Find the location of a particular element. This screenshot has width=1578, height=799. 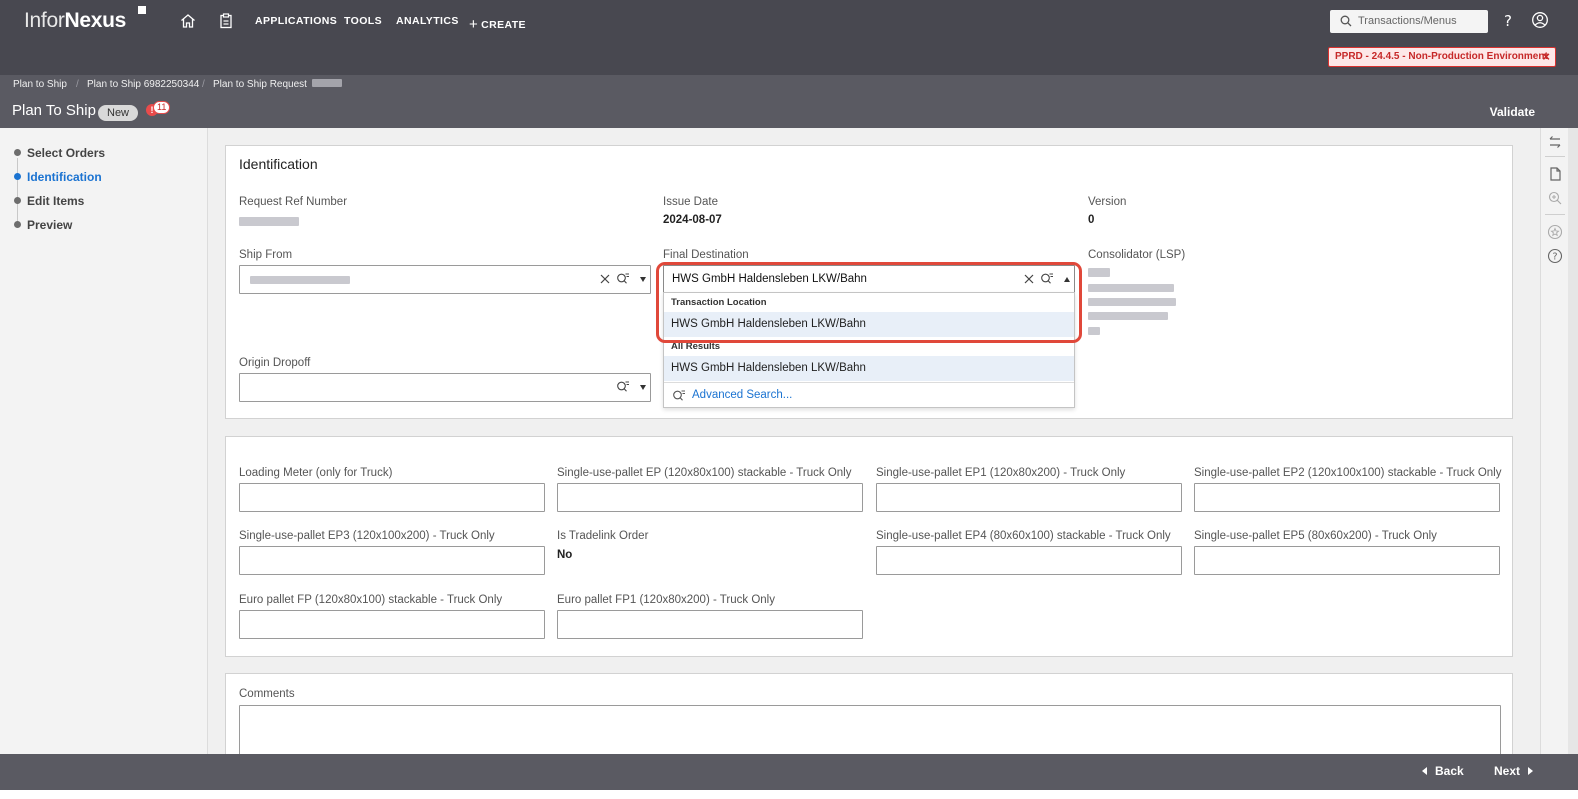

ep2-input is located at coordinates (1347, 497).